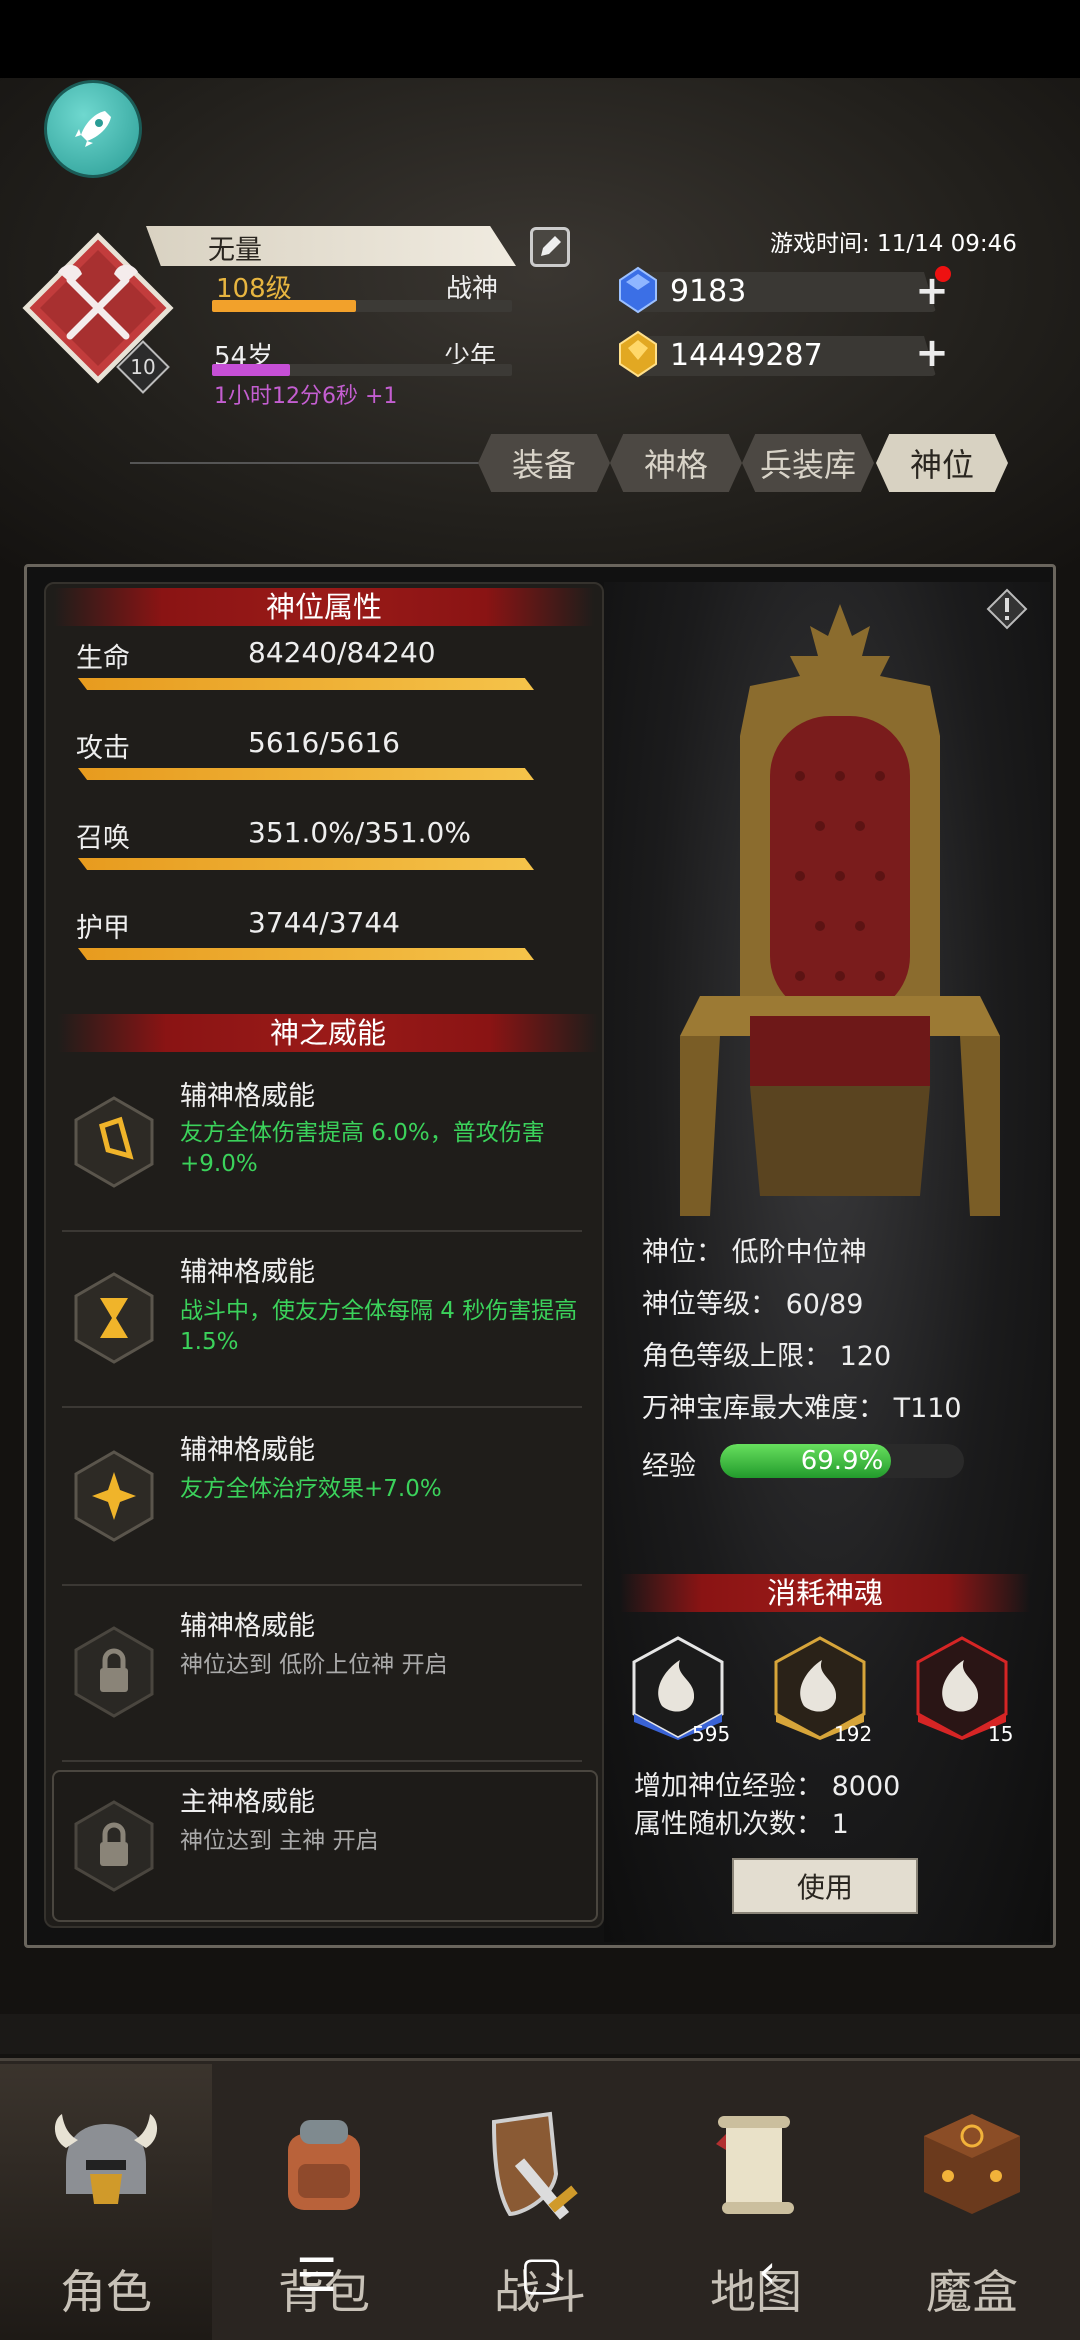 The image size is (1080, 2340). Describe the element at coordinates (362, 1148) in the screenshot. I see `power-desc-1: 友方全体伤害提高 6.0%，普攻伤害+9.0%` at that location.